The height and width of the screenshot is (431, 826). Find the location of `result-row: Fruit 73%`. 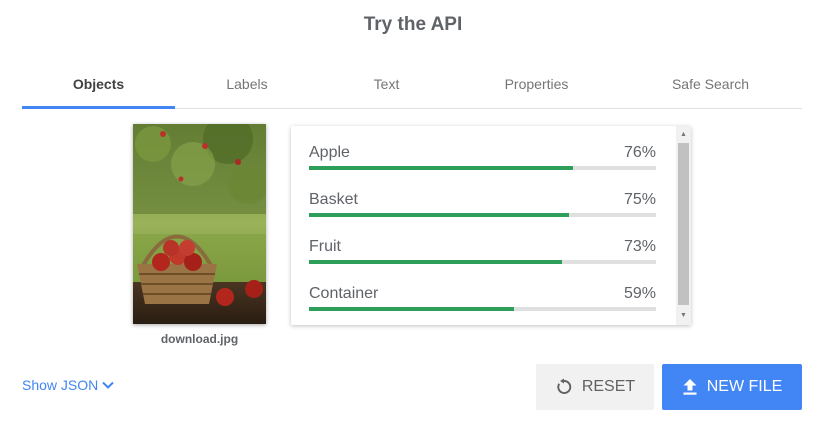

result-row: Fruit 73% is located at coordinates (482, 242).